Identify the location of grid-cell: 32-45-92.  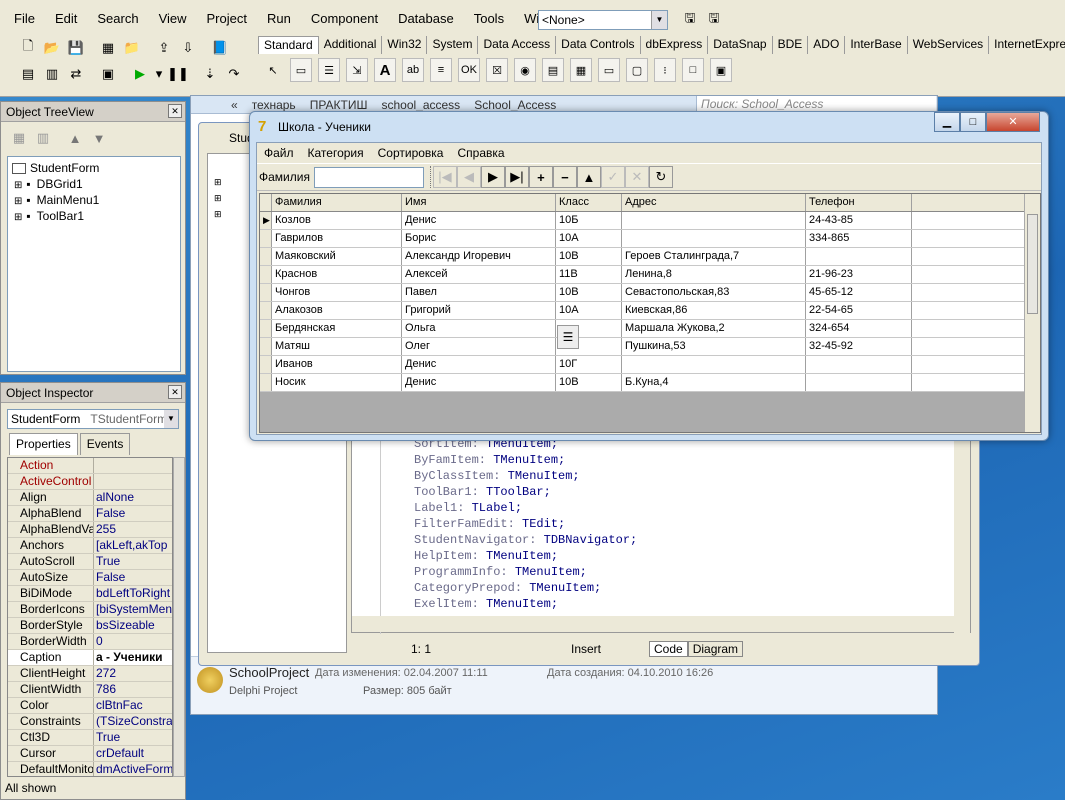
(859, 346).